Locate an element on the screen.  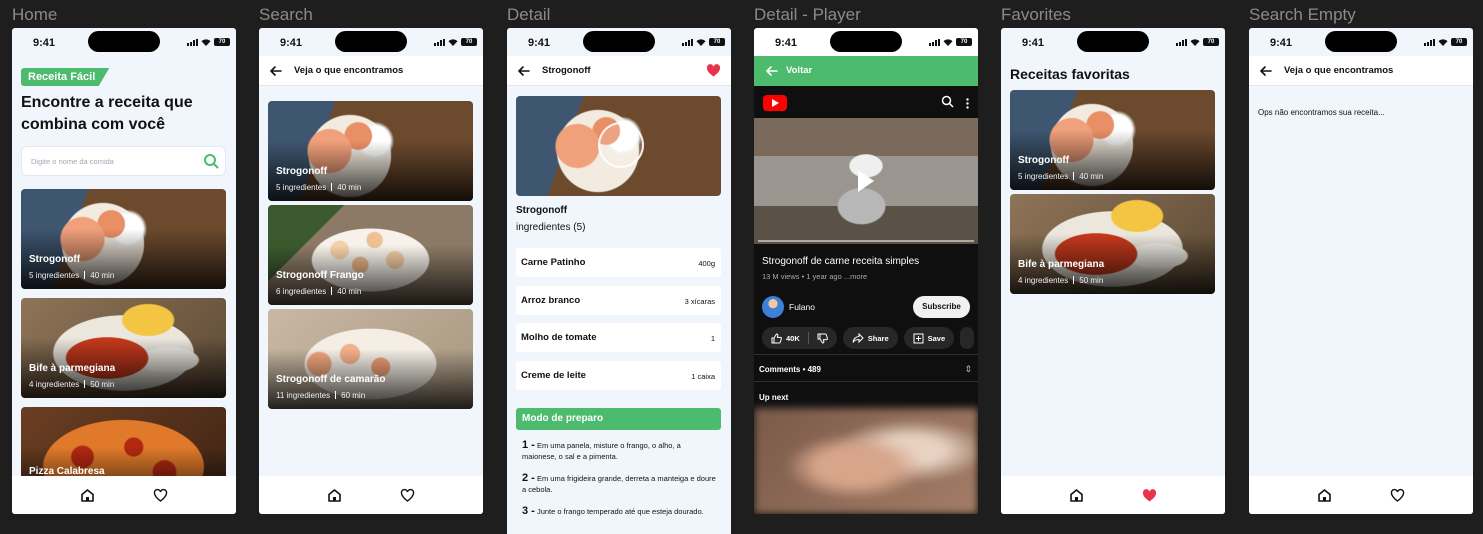
ingredient-qty: 1 is located at coordinates (712, 338).